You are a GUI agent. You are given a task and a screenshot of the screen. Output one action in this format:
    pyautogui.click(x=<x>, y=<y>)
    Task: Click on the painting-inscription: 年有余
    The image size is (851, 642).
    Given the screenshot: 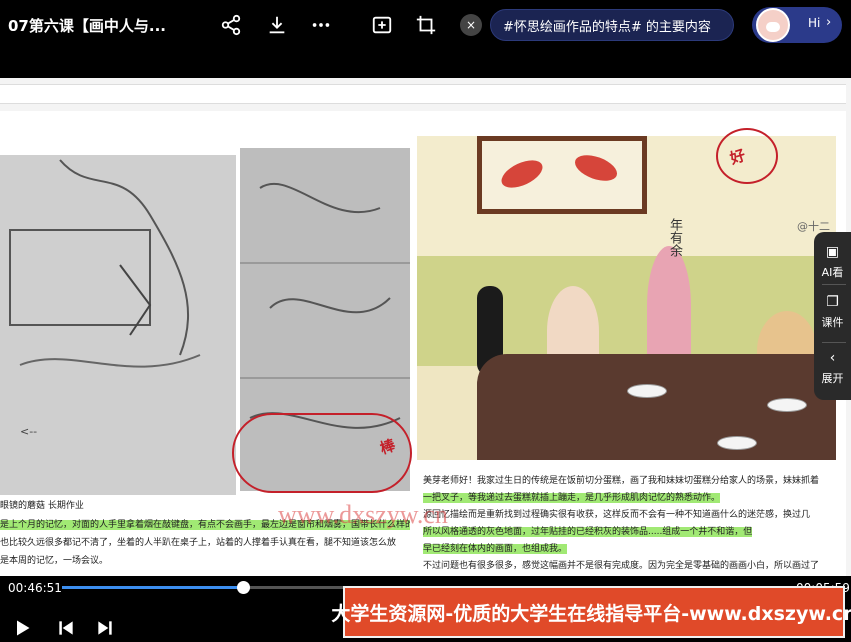 What is the action you would take?
    pyautogui.click(x=674, y=237)
    